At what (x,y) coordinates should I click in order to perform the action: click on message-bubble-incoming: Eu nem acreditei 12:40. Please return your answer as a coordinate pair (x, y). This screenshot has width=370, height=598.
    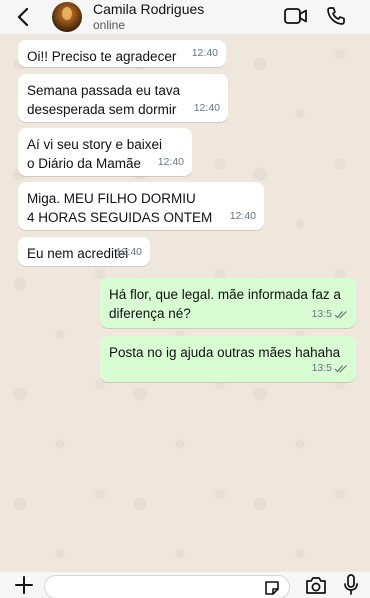
    Looking at the image, I should click on (84, 251).